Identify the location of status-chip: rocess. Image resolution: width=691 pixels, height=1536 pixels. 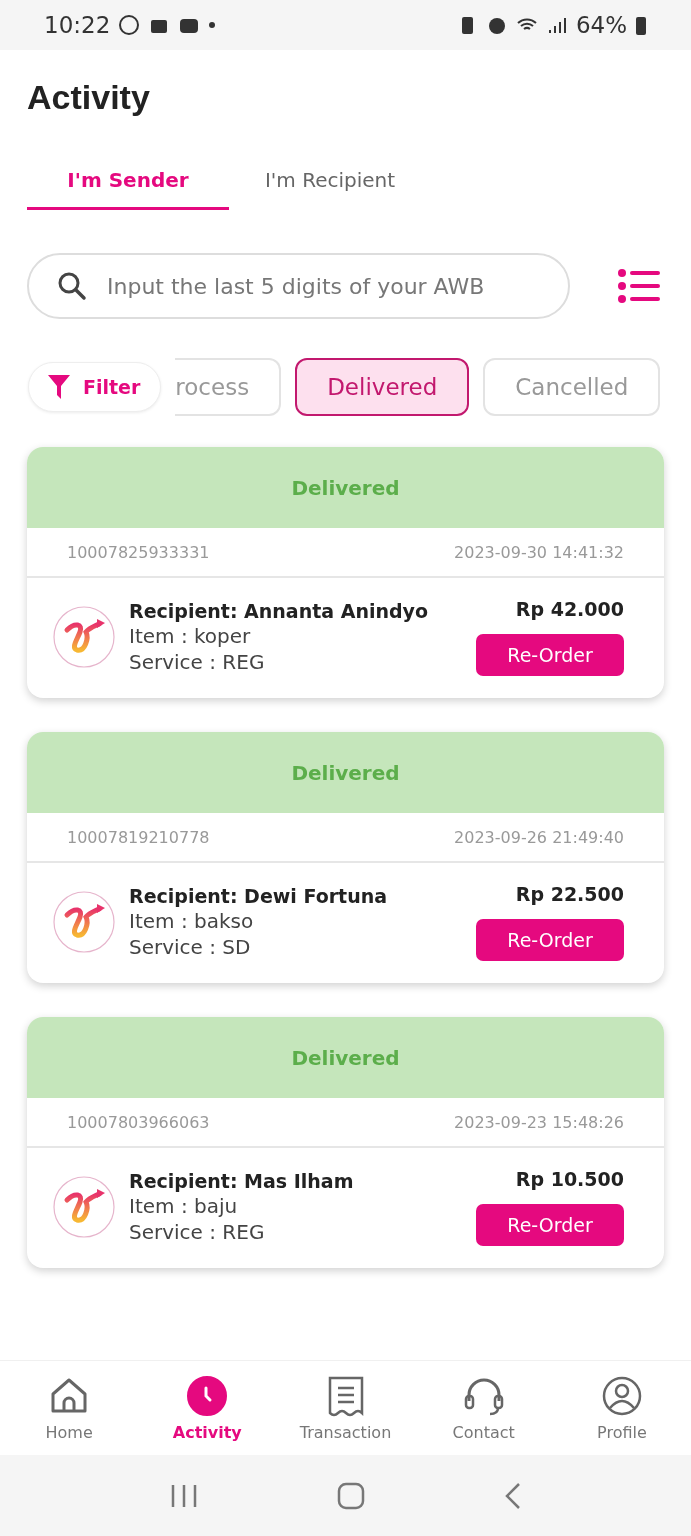
(228, 387).